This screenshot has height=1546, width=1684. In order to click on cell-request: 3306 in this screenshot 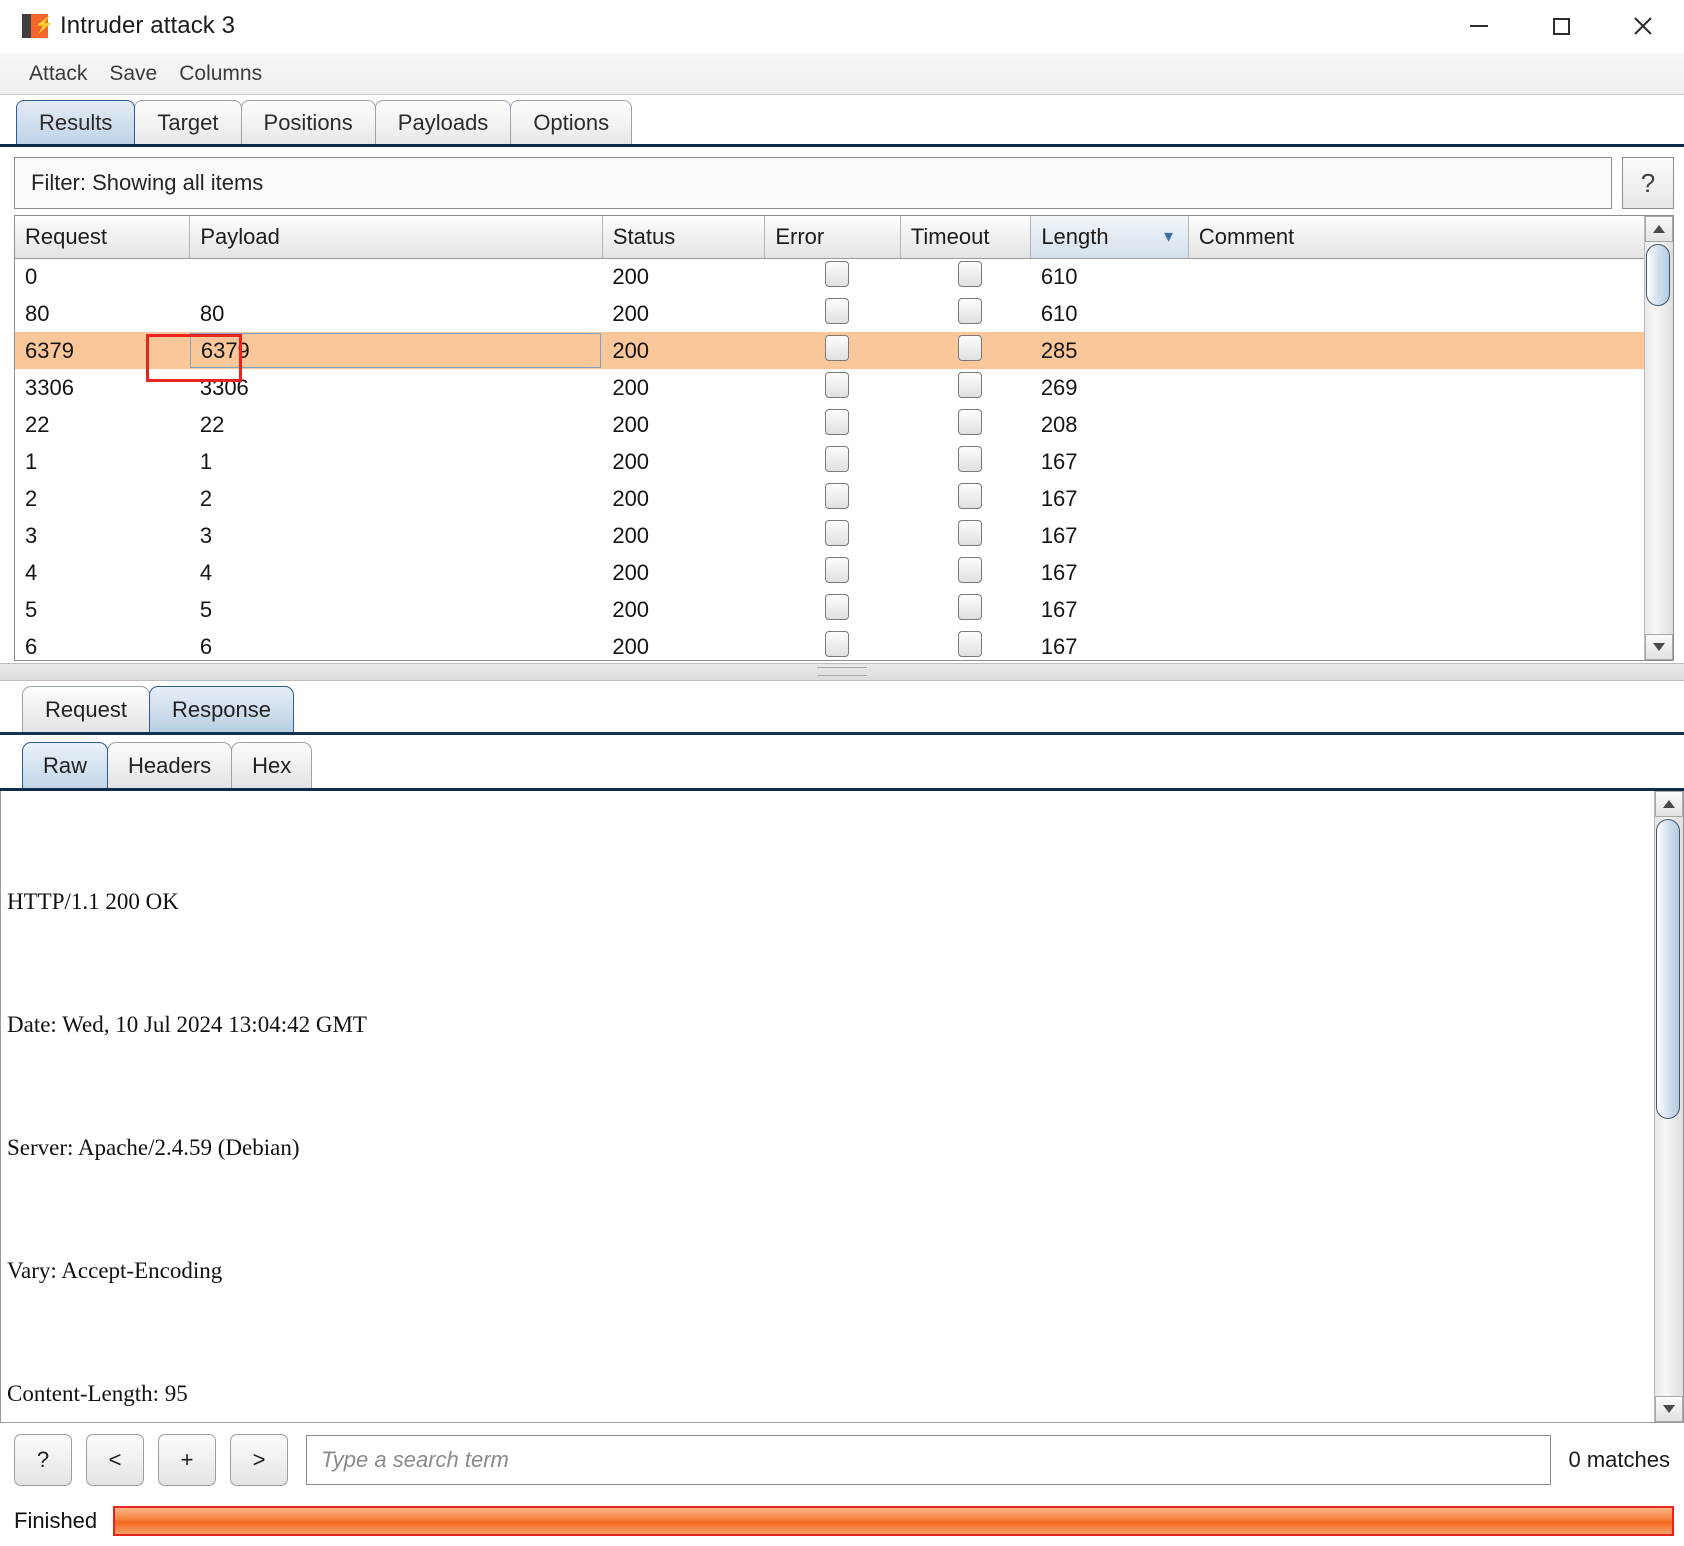, I will do `click(49, 387)`.